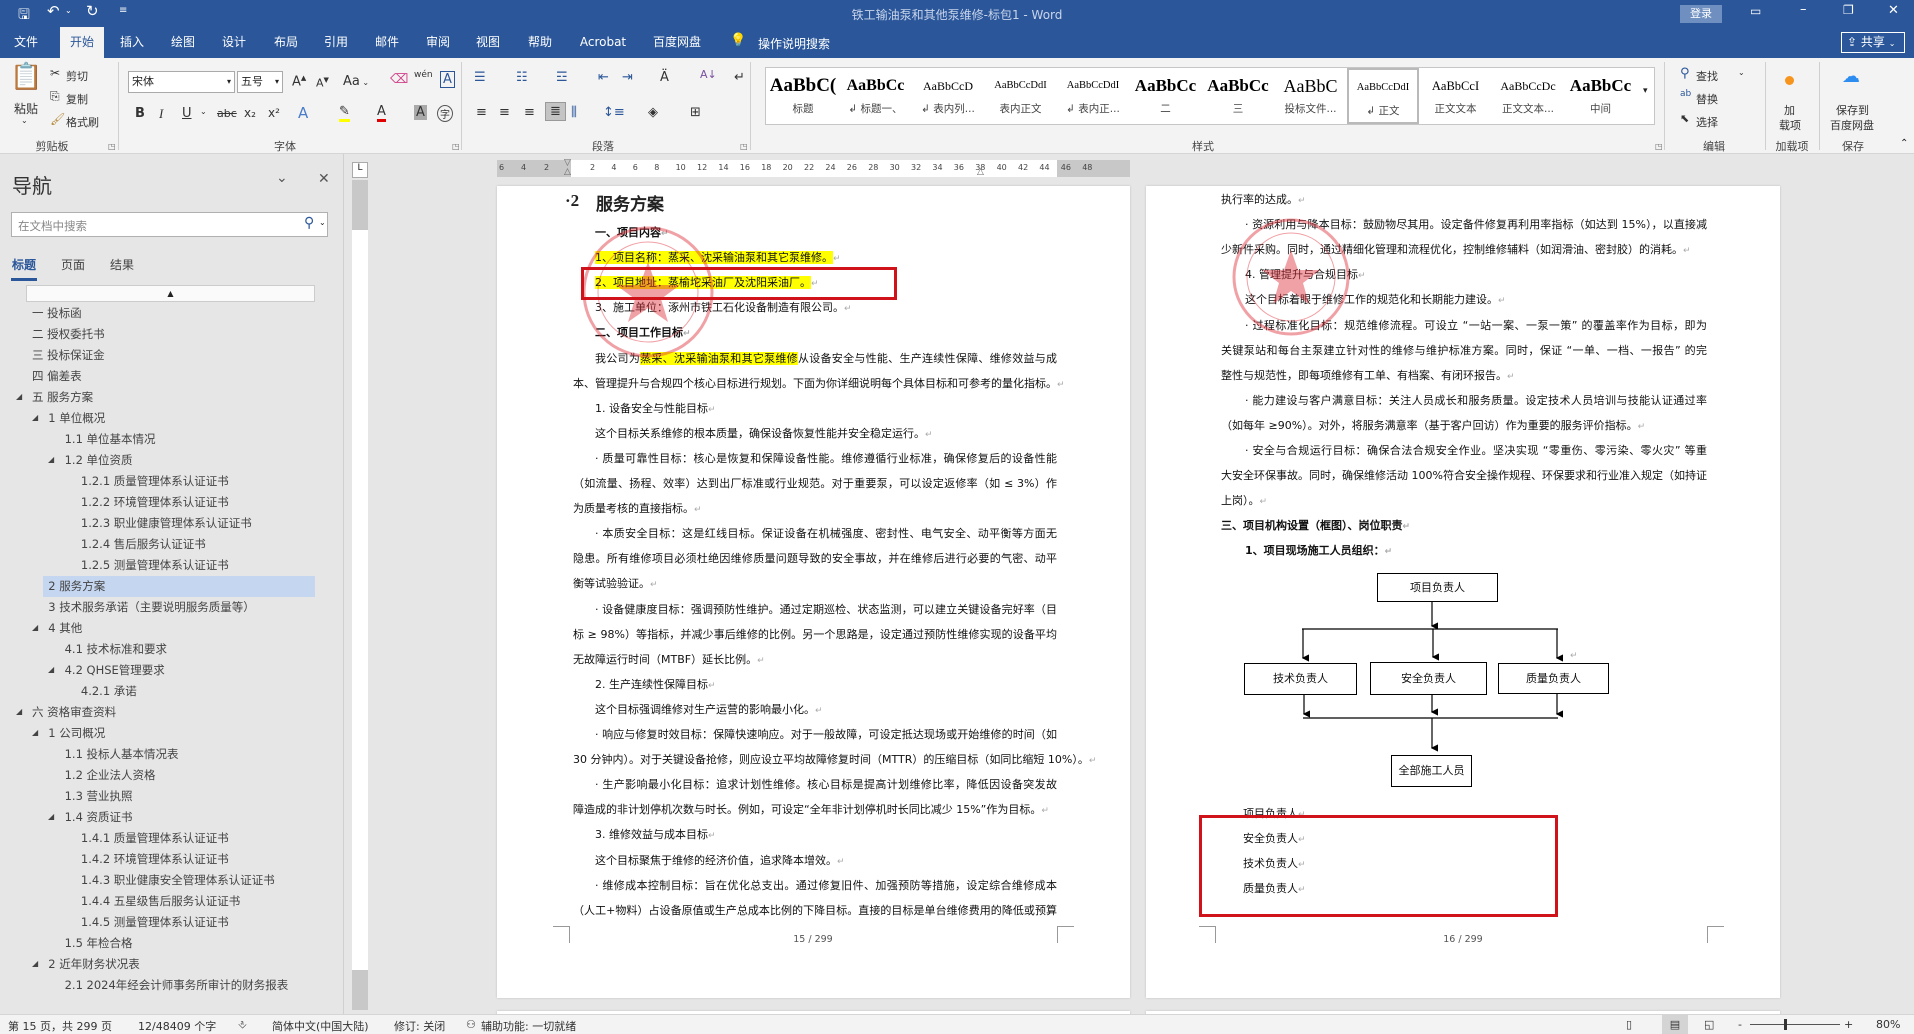 The image size is (1914, 1034). What do you see at coordinates (250, 113) in the screenshot?
I see `subscript-button: x₂` at bounding box center [250, 113].